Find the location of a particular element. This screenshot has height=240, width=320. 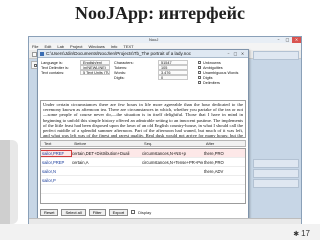

table-cell: circumstances,N+NS+p is located at coordinates (164, 153).